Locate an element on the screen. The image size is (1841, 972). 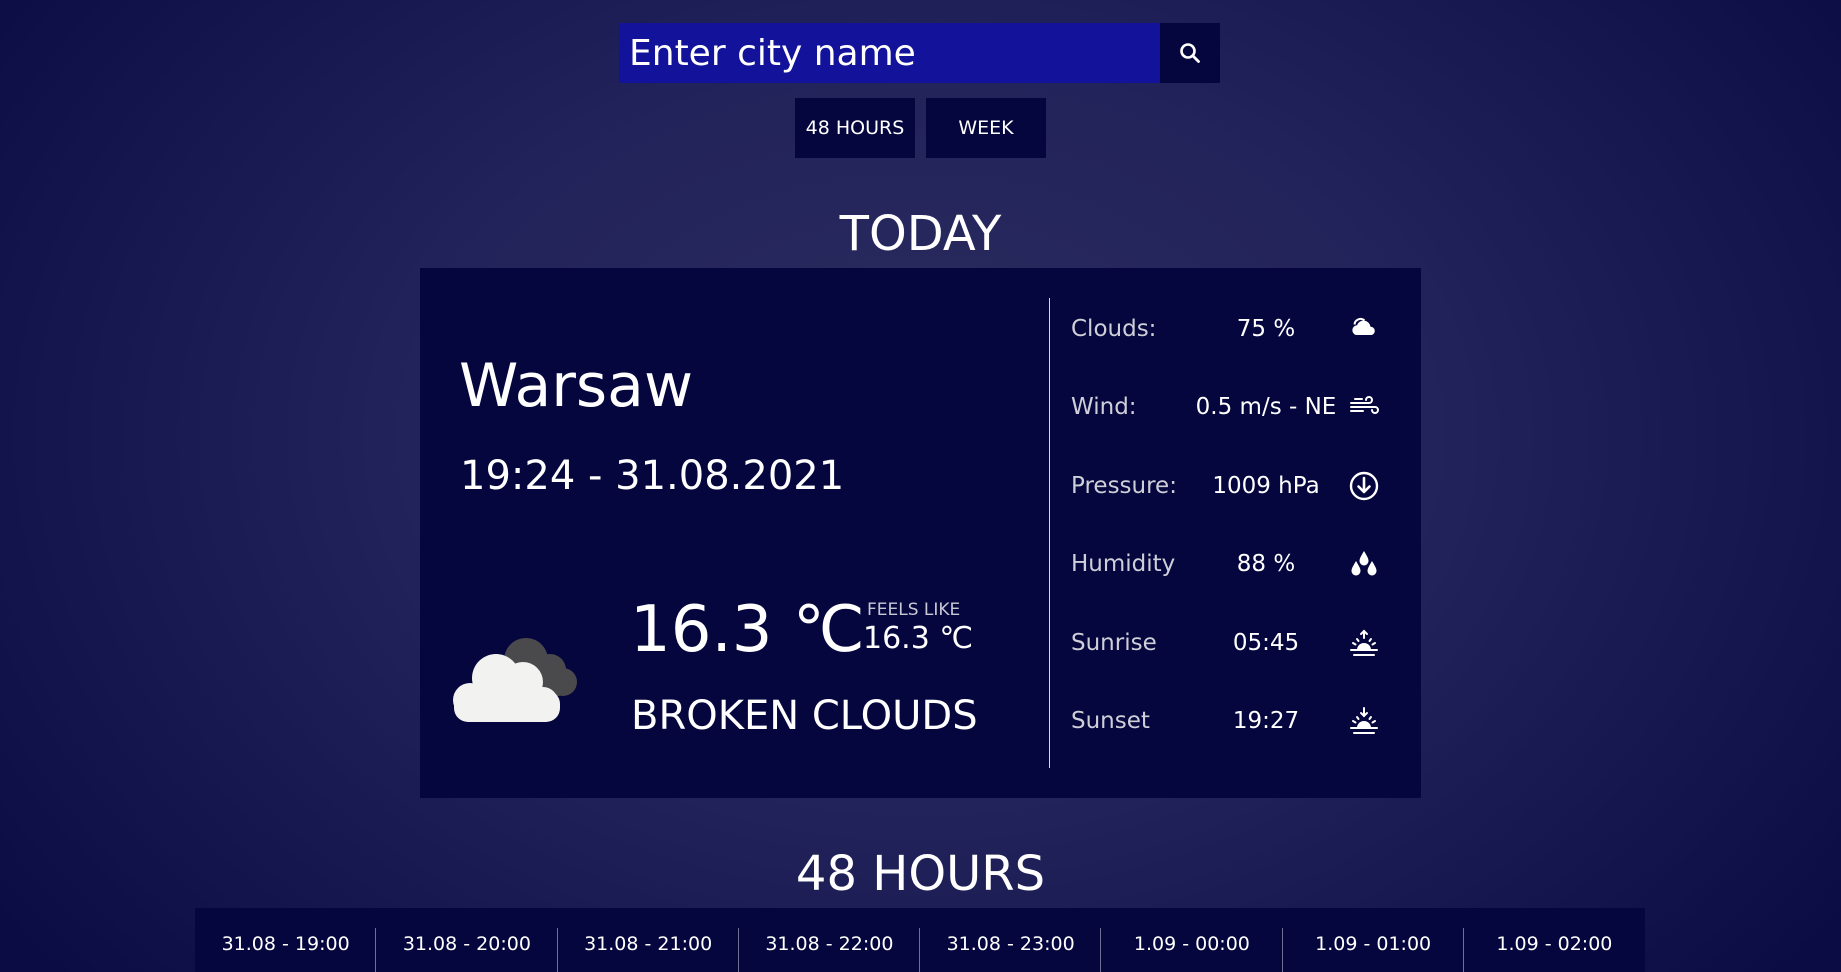
hour-tab: 31.08 - 20:00 is located at coordinates (467, 940).